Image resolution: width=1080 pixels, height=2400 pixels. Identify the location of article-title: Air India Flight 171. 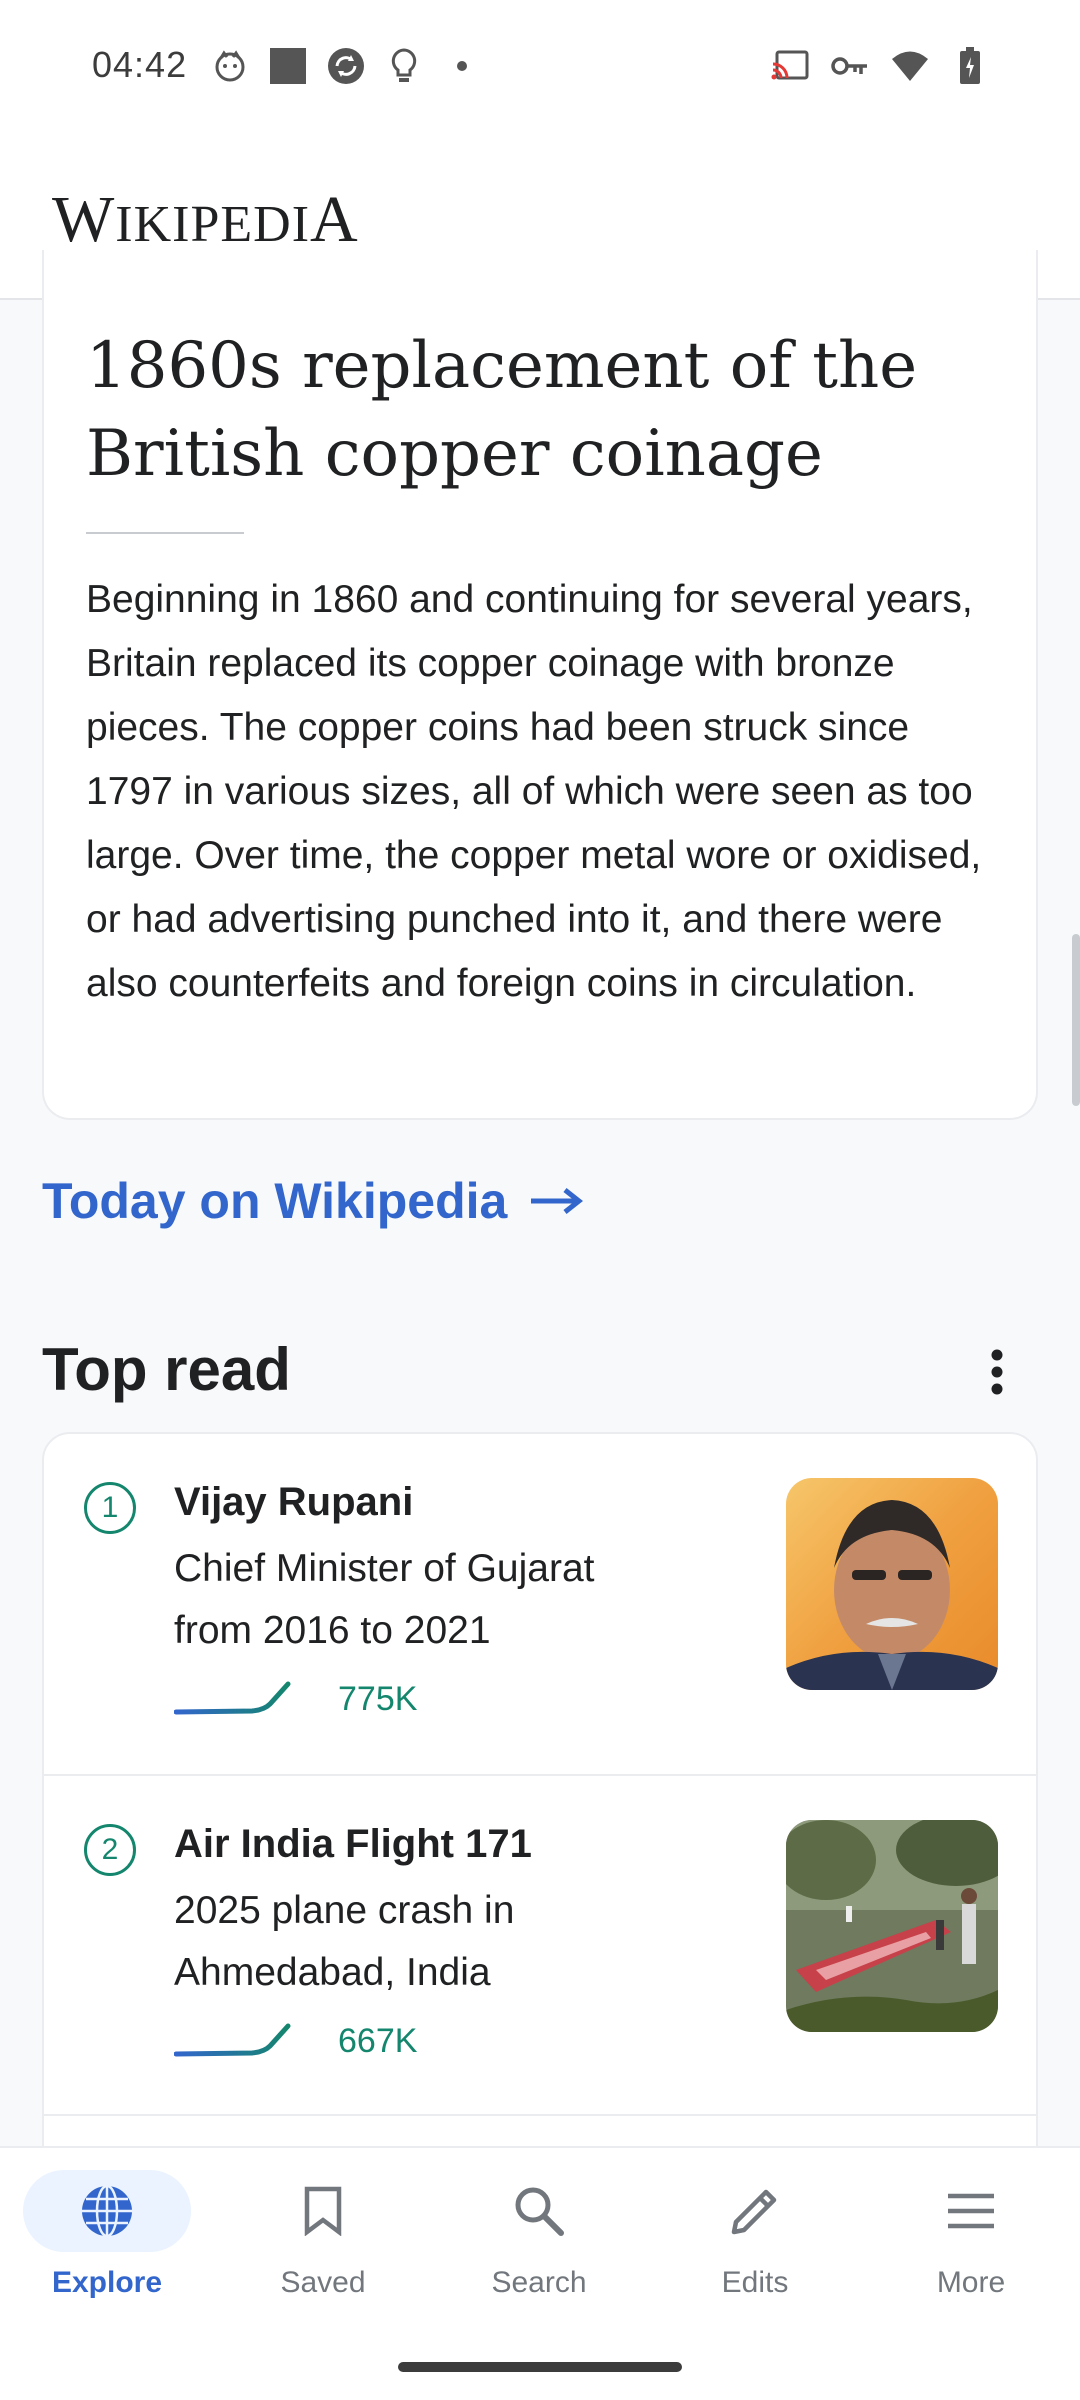
(353, 1844).